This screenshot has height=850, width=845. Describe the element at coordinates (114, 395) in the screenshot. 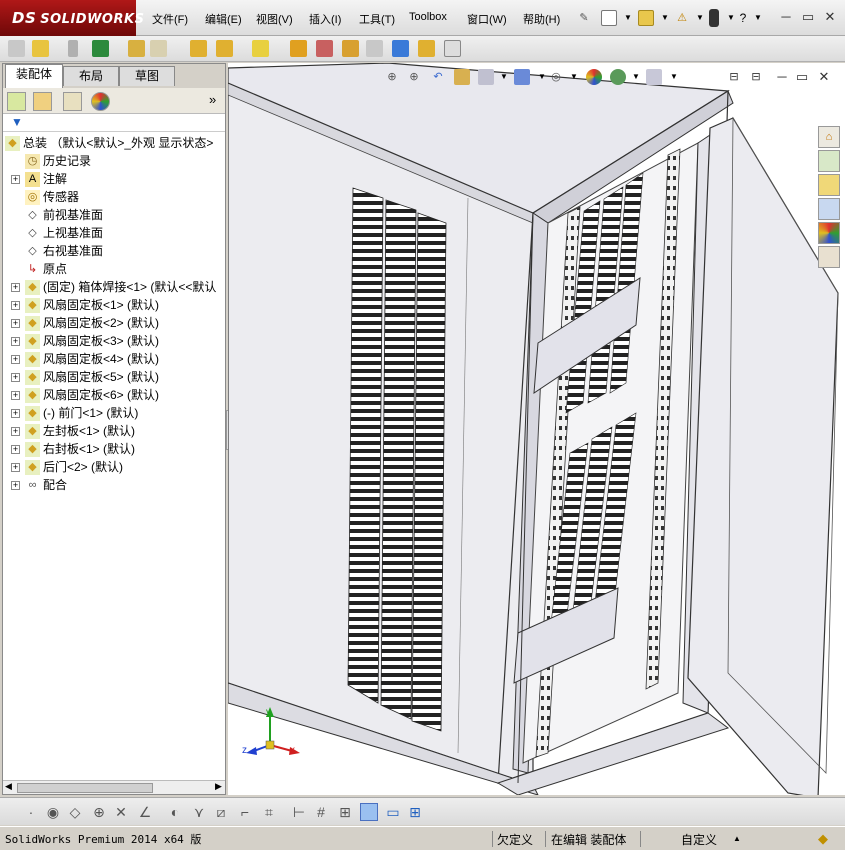

I see `tree-item: + ◆ 风扇固定板<6> (默认)` at that location.